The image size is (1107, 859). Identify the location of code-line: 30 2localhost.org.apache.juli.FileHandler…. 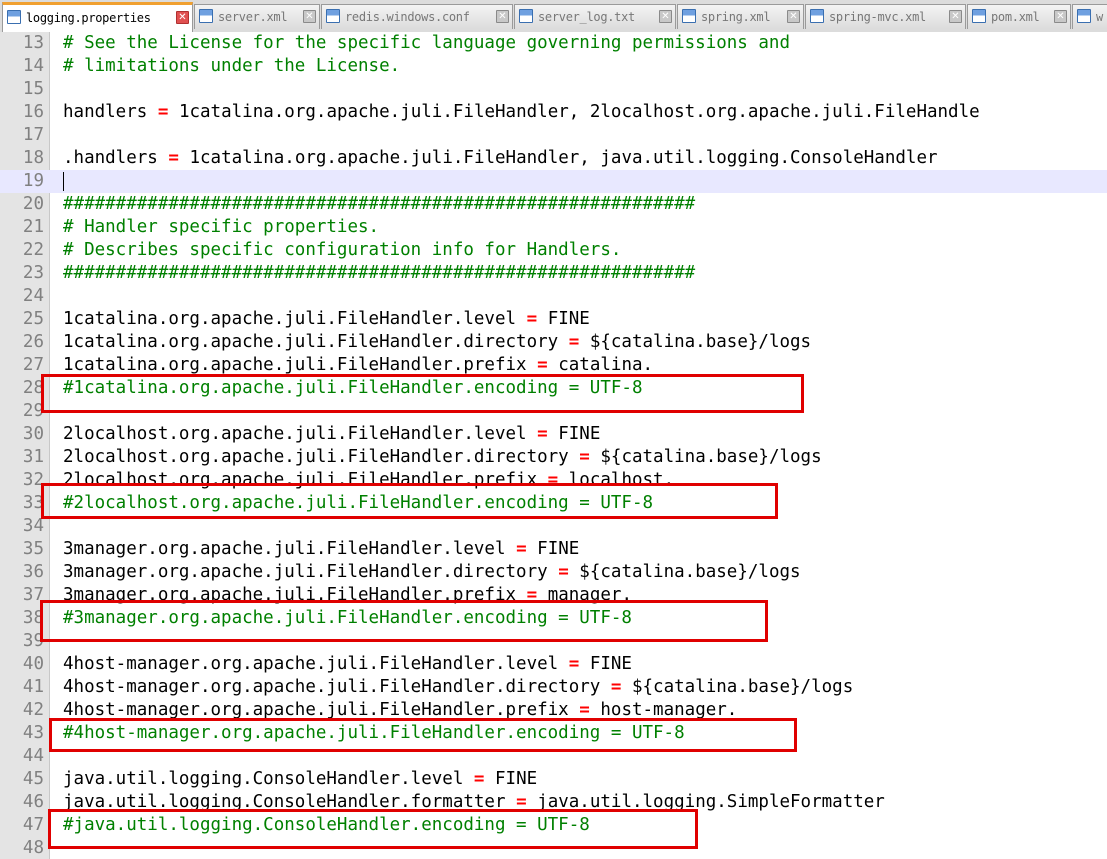
(553, 434).